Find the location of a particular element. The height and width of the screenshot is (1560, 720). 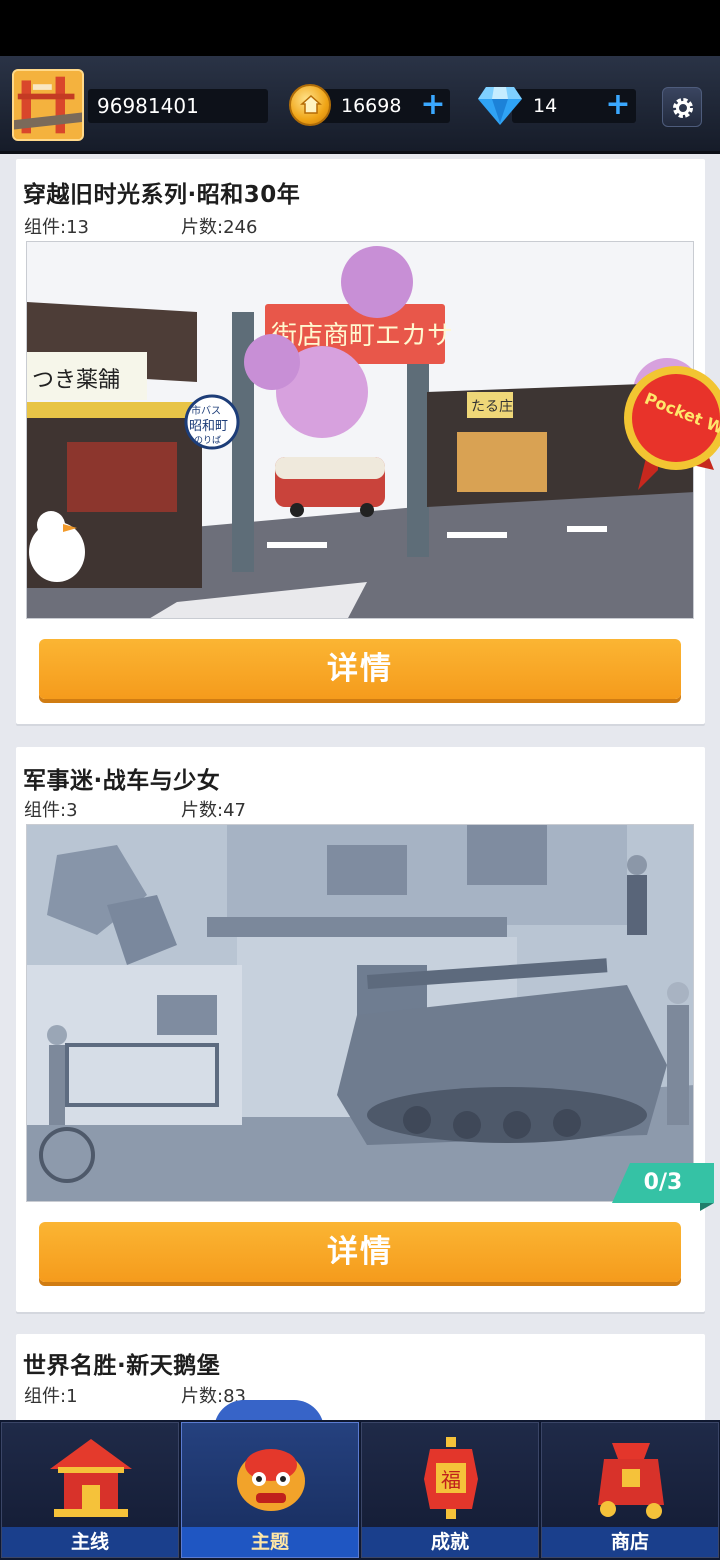

component-count: 组件:1 is located at coordinates (51, 1396).